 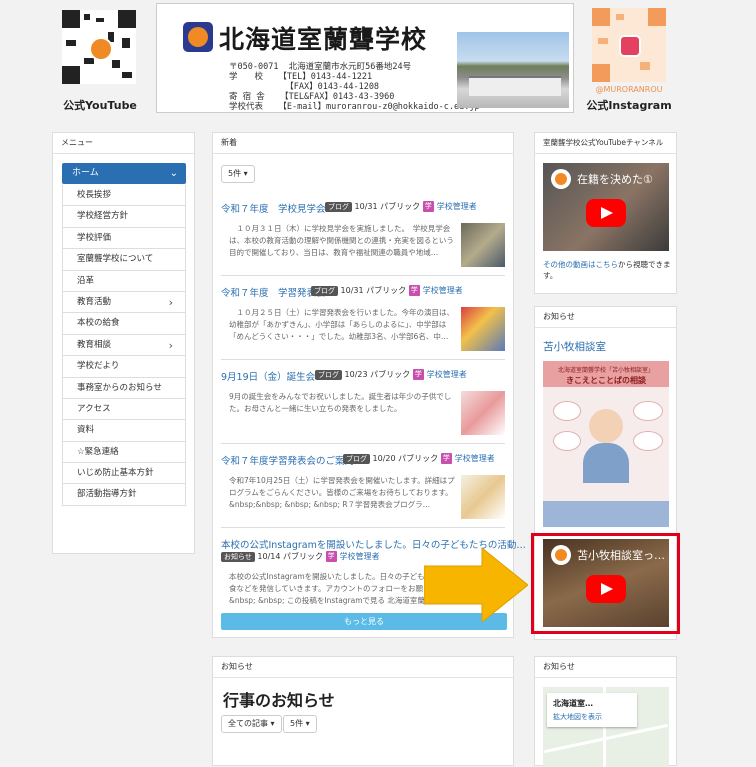 What do you see at coordinates (273, 292) in the screenshot?
I see `news-title-link: 令和７年度 学習発表会` at bounding box center [273, 292].